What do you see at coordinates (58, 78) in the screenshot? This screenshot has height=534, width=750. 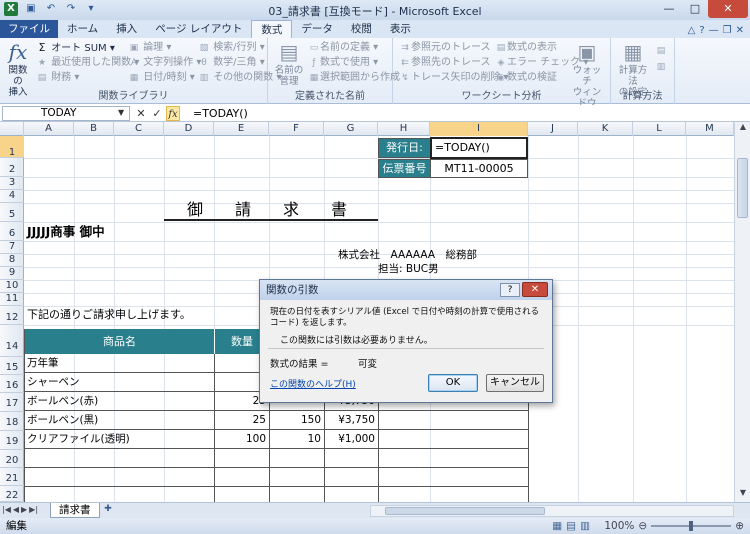 I see `financial-button: ▤ 財務 ▾` at bounding box center [58, 78].